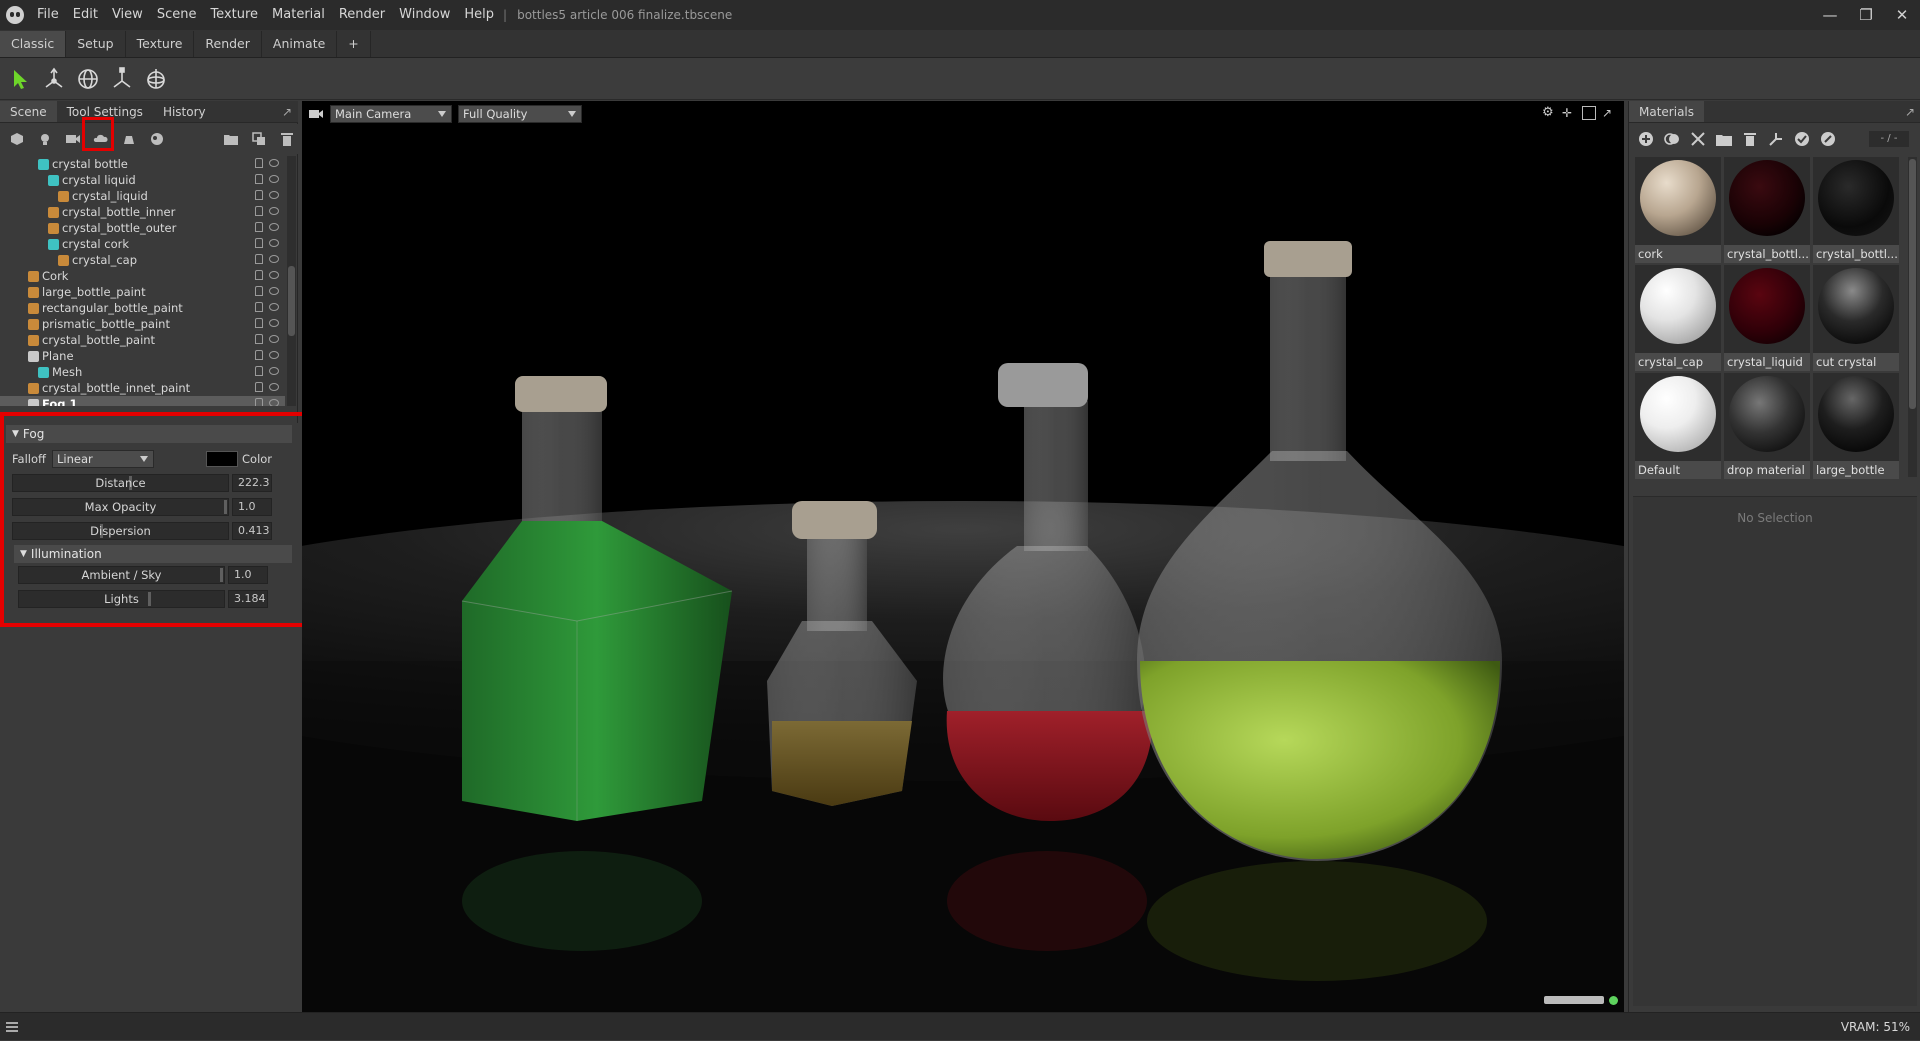 This screenshot has width=1920, height=1041. Describe the element at coordinates (142, 228) in the screenshot. I see `outliner-row: crystal_bottle_outer` at that location.